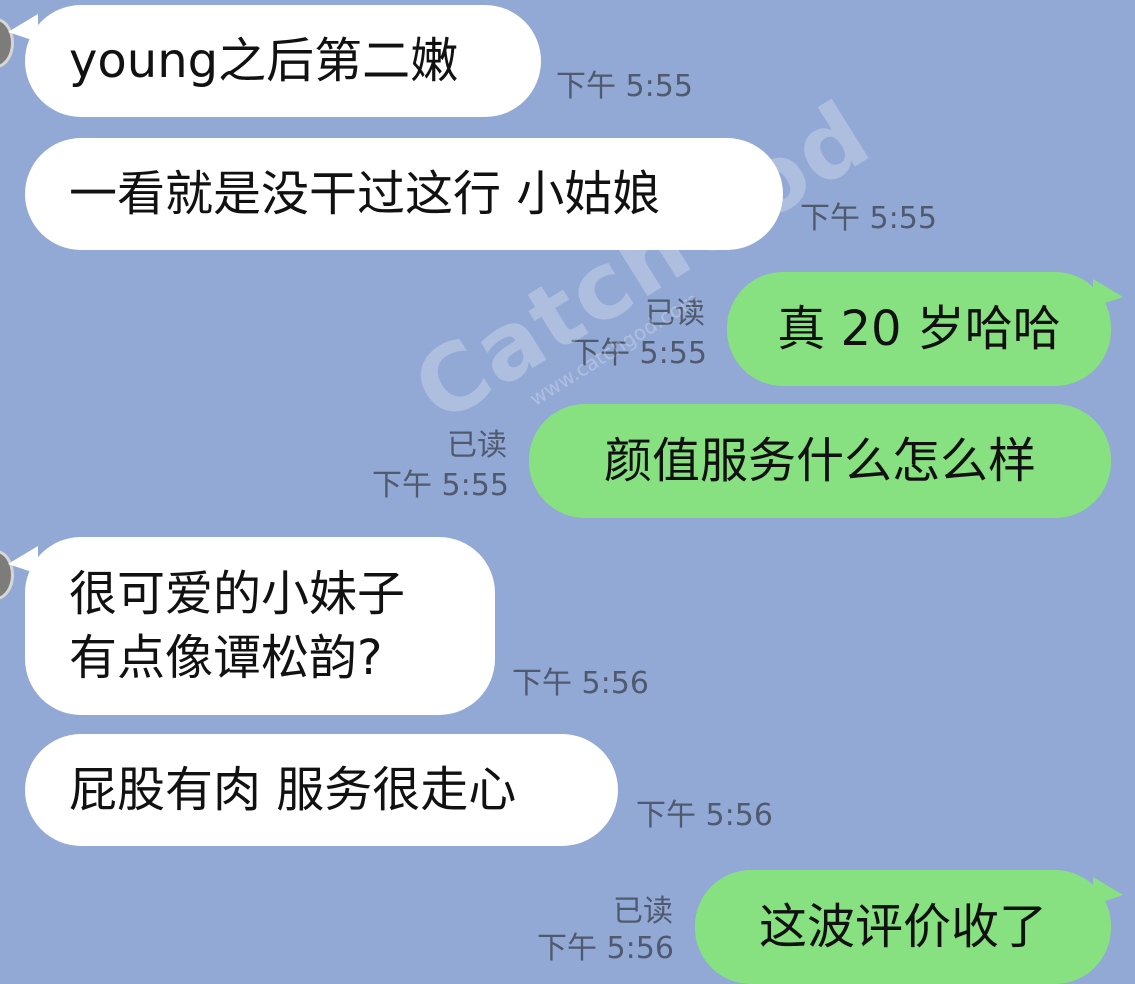  What do you see at coordinates (264, 61) in the screenshot?
I see `message-text: young之后第二嫩` at bounding box center [264, 61].